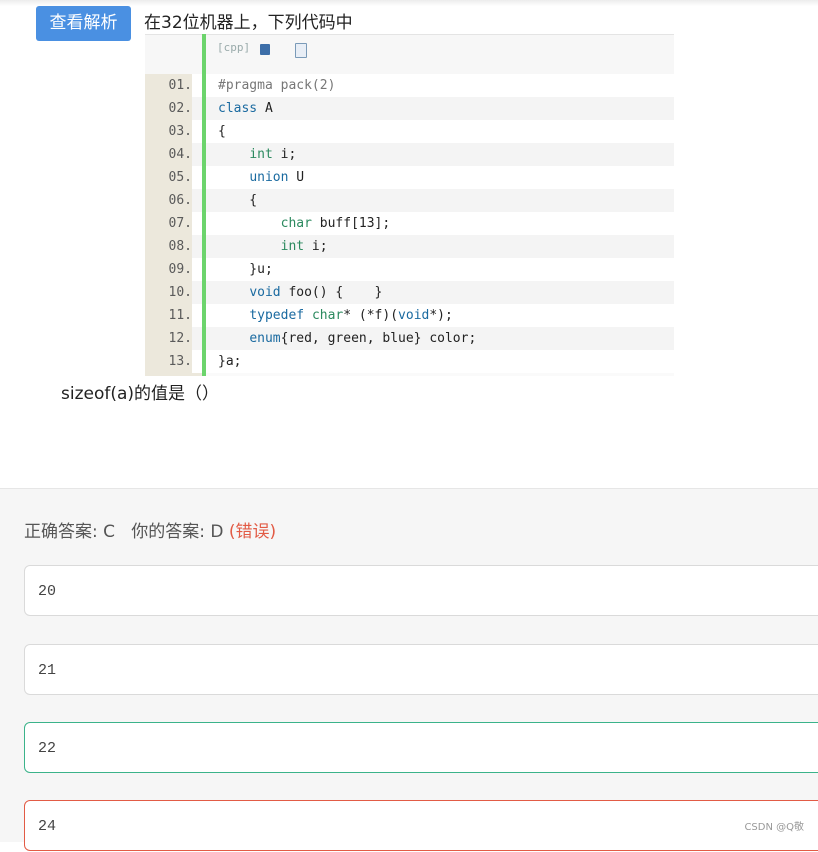 The width and height of the screenshot is (818, 852). What do you see at coordinates (363, 338) in the screenshot?
I see `code-text: enum{red, green, blue} color;` at bounding box center [363, 338].